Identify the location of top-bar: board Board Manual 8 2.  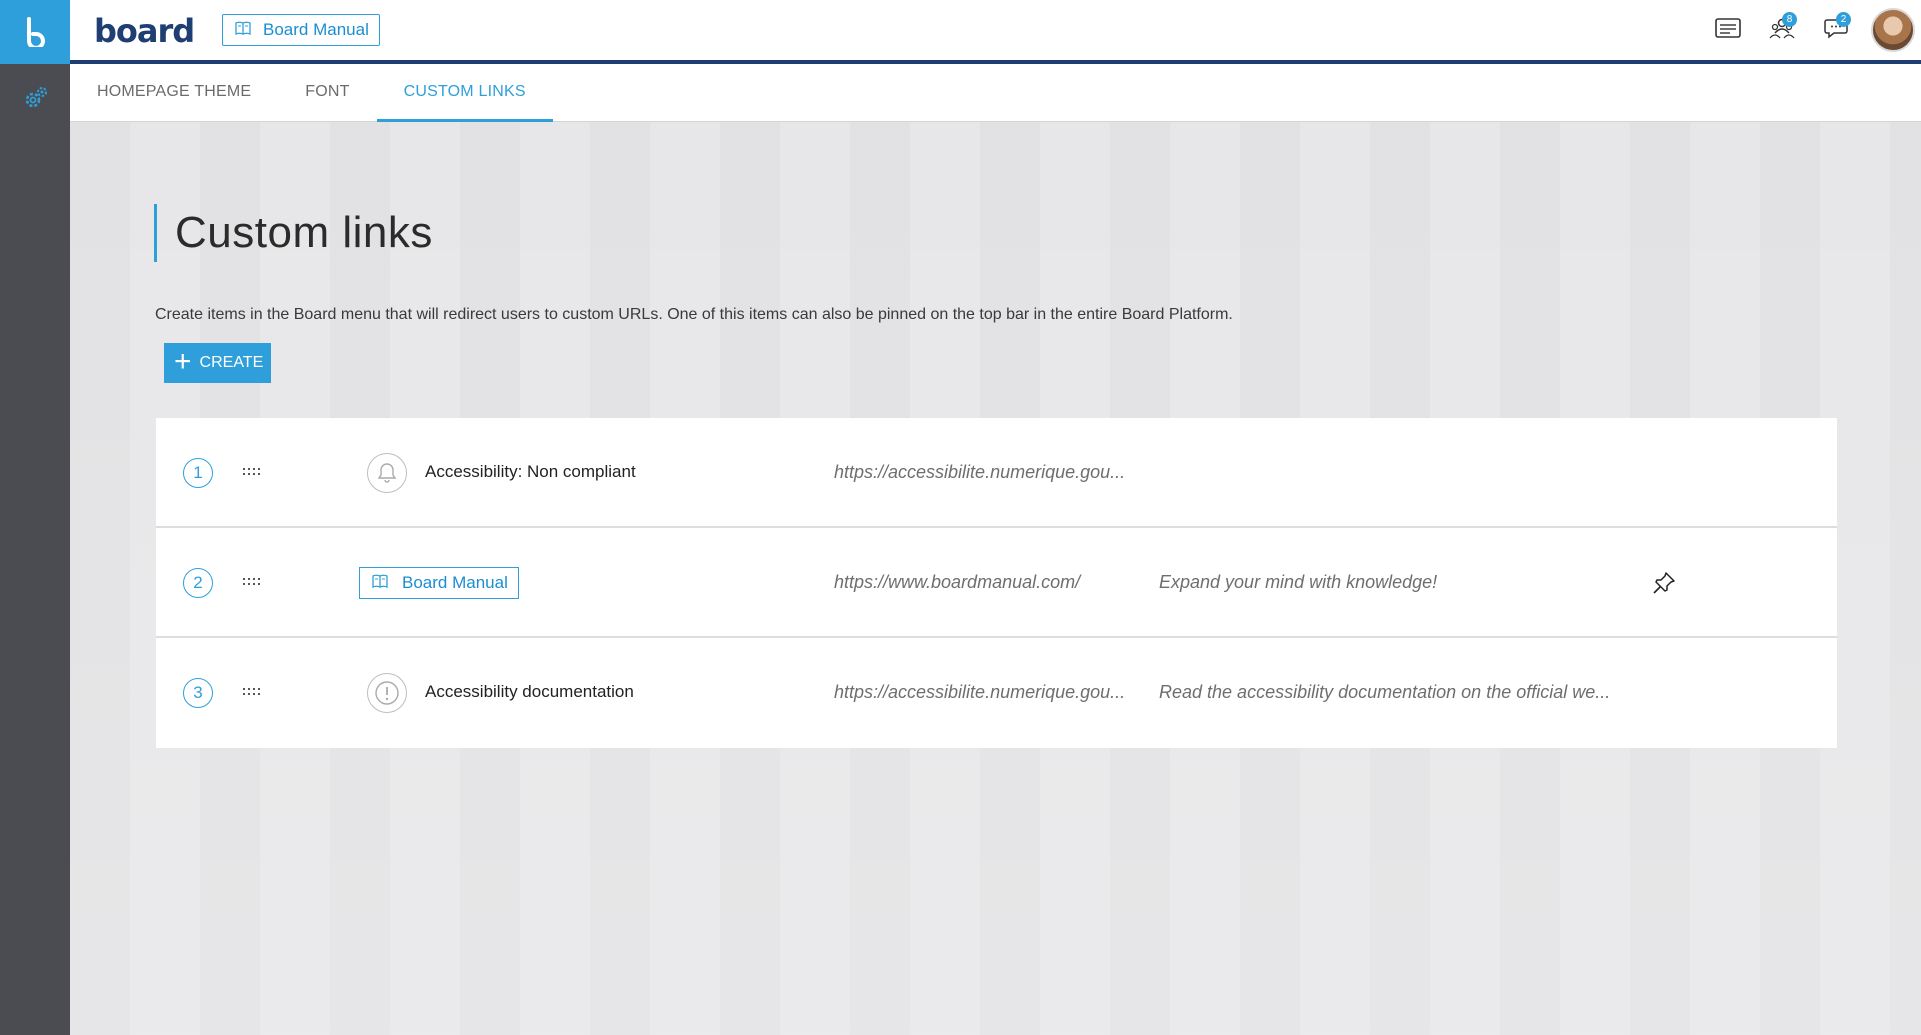
(995, 32).